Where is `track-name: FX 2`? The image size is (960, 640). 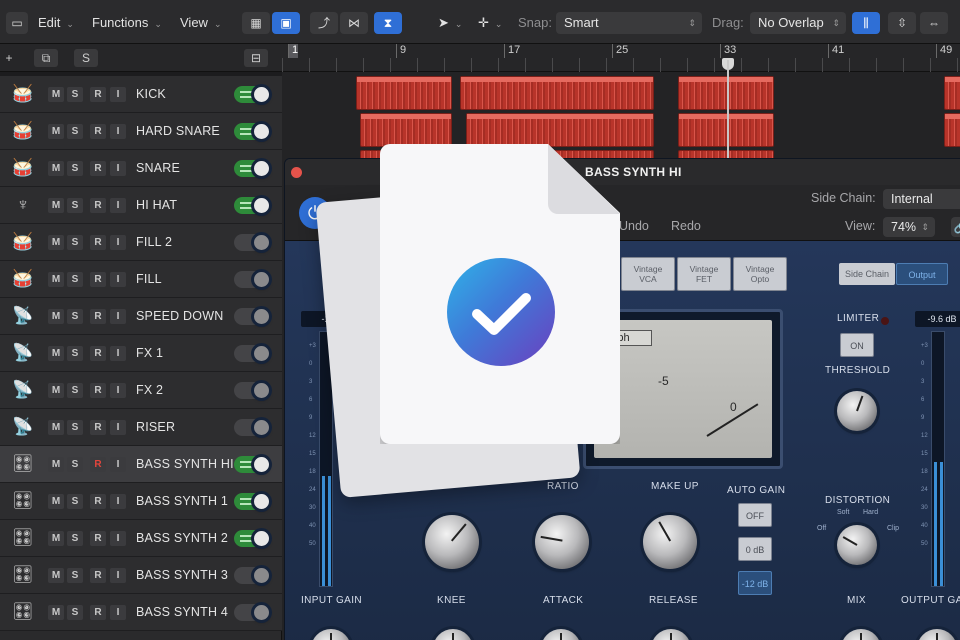
track-name: FX 2 is located at coordinates (149, 390).